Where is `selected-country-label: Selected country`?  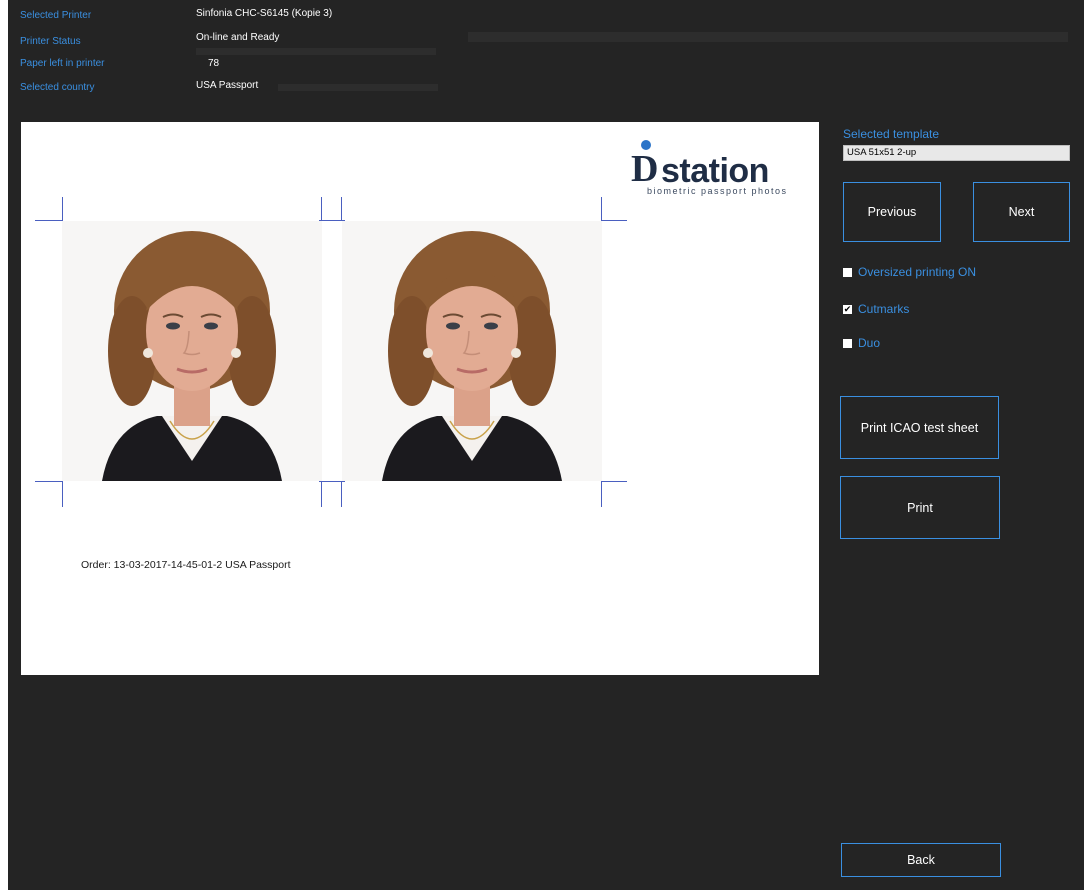
selected-country-label: Selected country is located at coordinates (57, 87).